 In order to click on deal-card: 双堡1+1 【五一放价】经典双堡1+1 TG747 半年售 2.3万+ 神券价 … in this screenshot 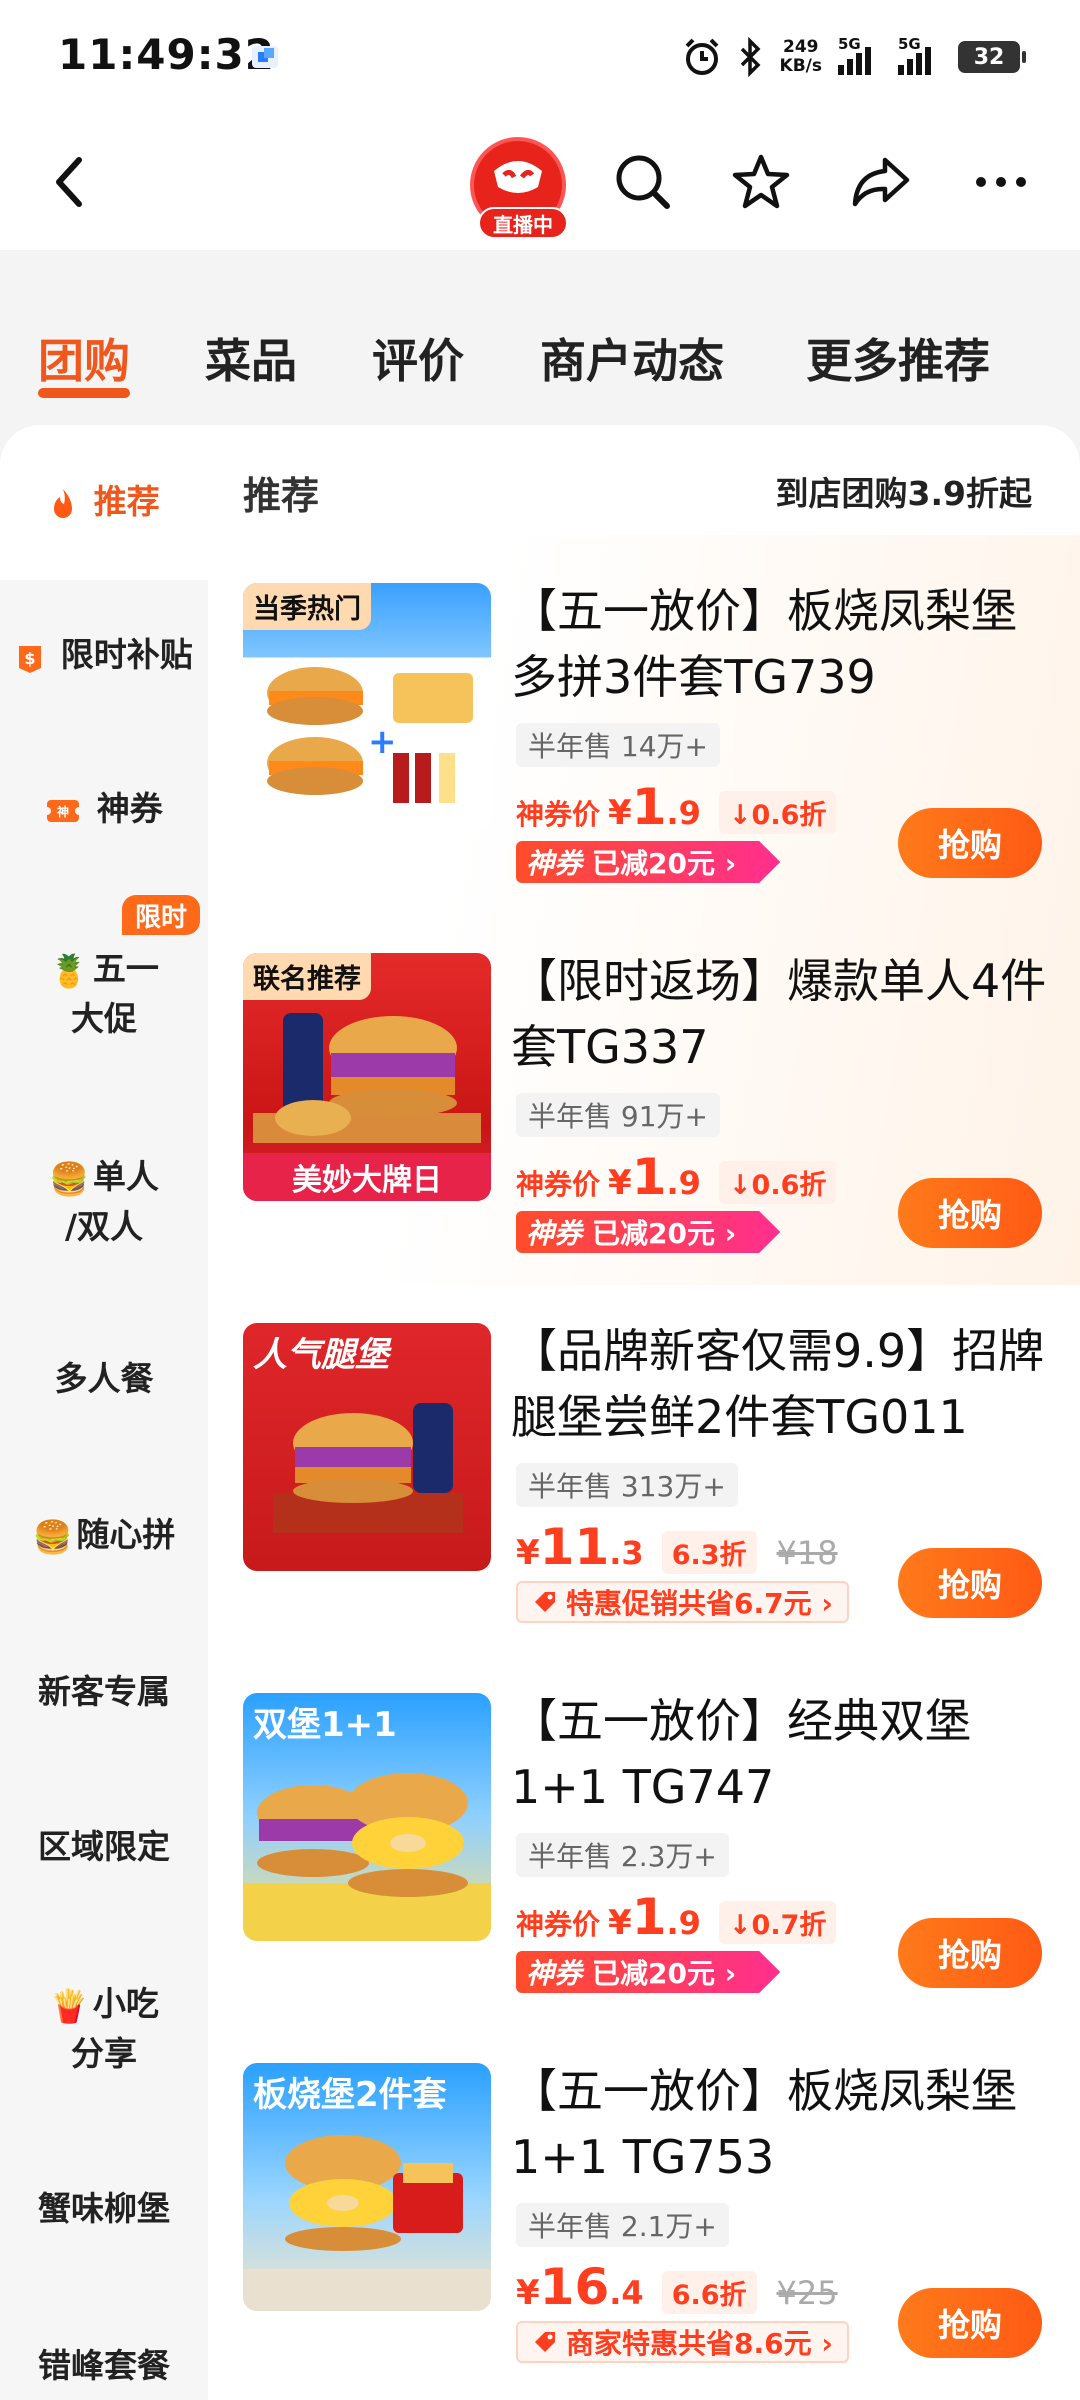, I will do `click(644, 1863)`.